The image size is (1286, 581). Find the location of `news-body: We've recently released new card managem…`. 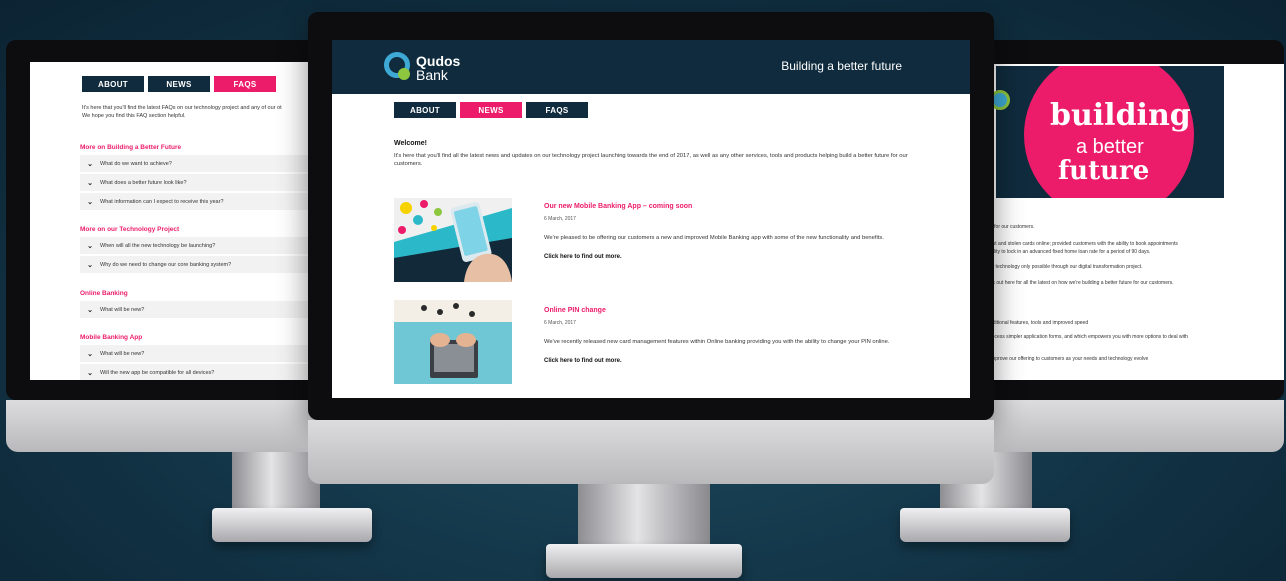

news-body: We've recently released new card managem… is located at coordinates (717, 342).